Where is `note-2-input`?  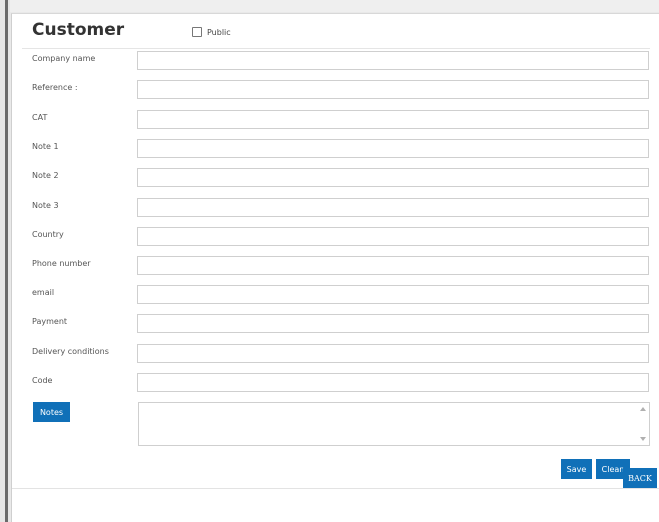 note-2-input is located at coordinates (393, 177).